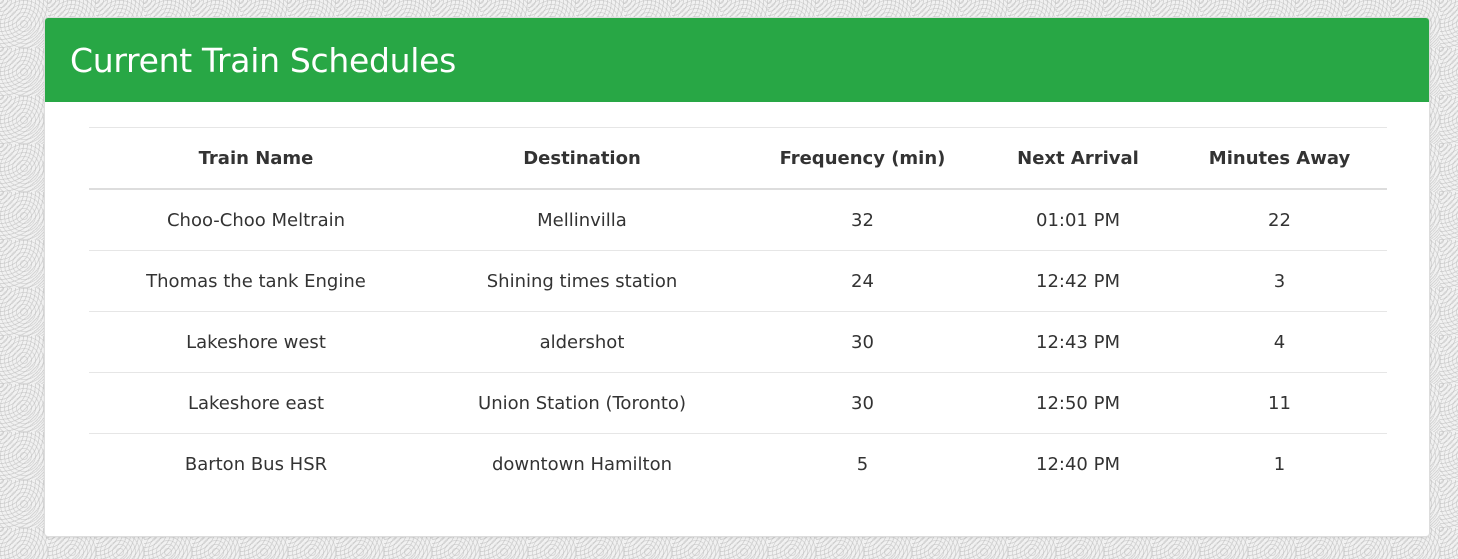  I want to click on cell-train-name: Barton Bus HSR, so click(256, 463).